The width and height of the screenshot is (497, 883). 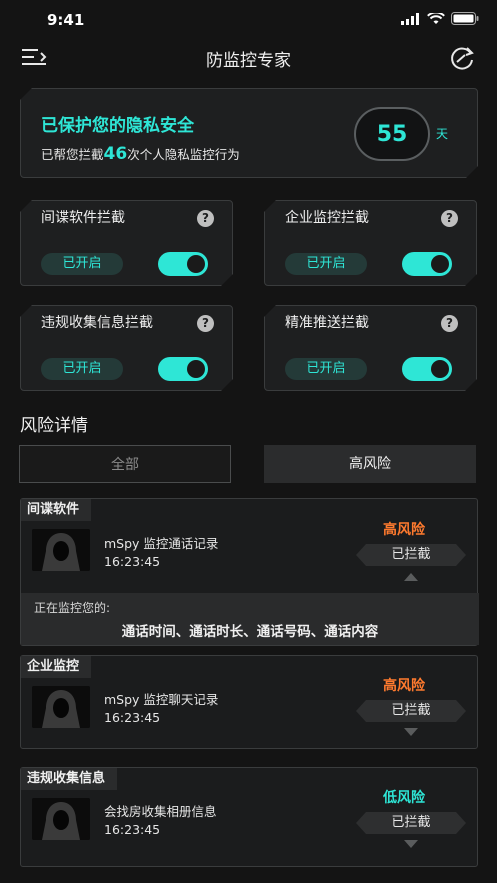 I want to click on status-icons, so click(x=440, y=18).